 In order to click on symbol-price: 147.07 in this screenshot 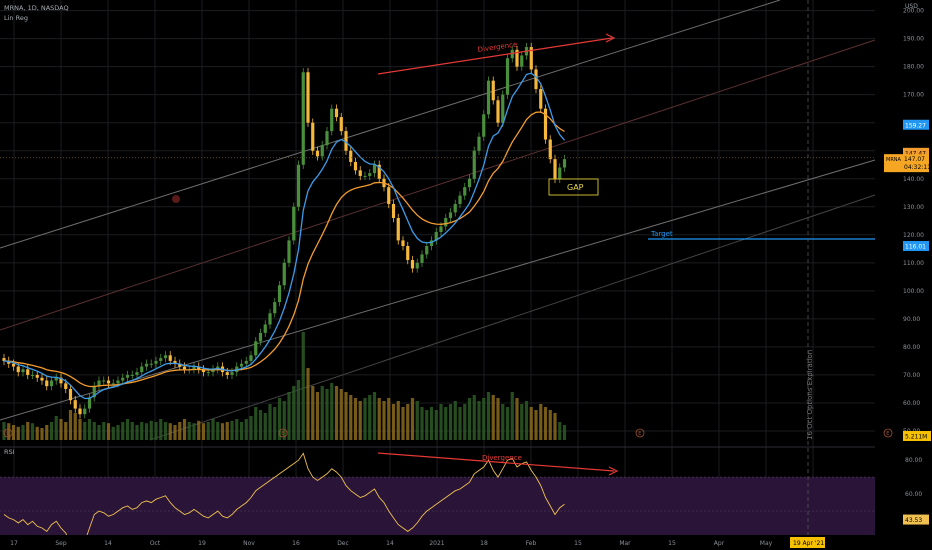, I will do `click(914, 159)`.